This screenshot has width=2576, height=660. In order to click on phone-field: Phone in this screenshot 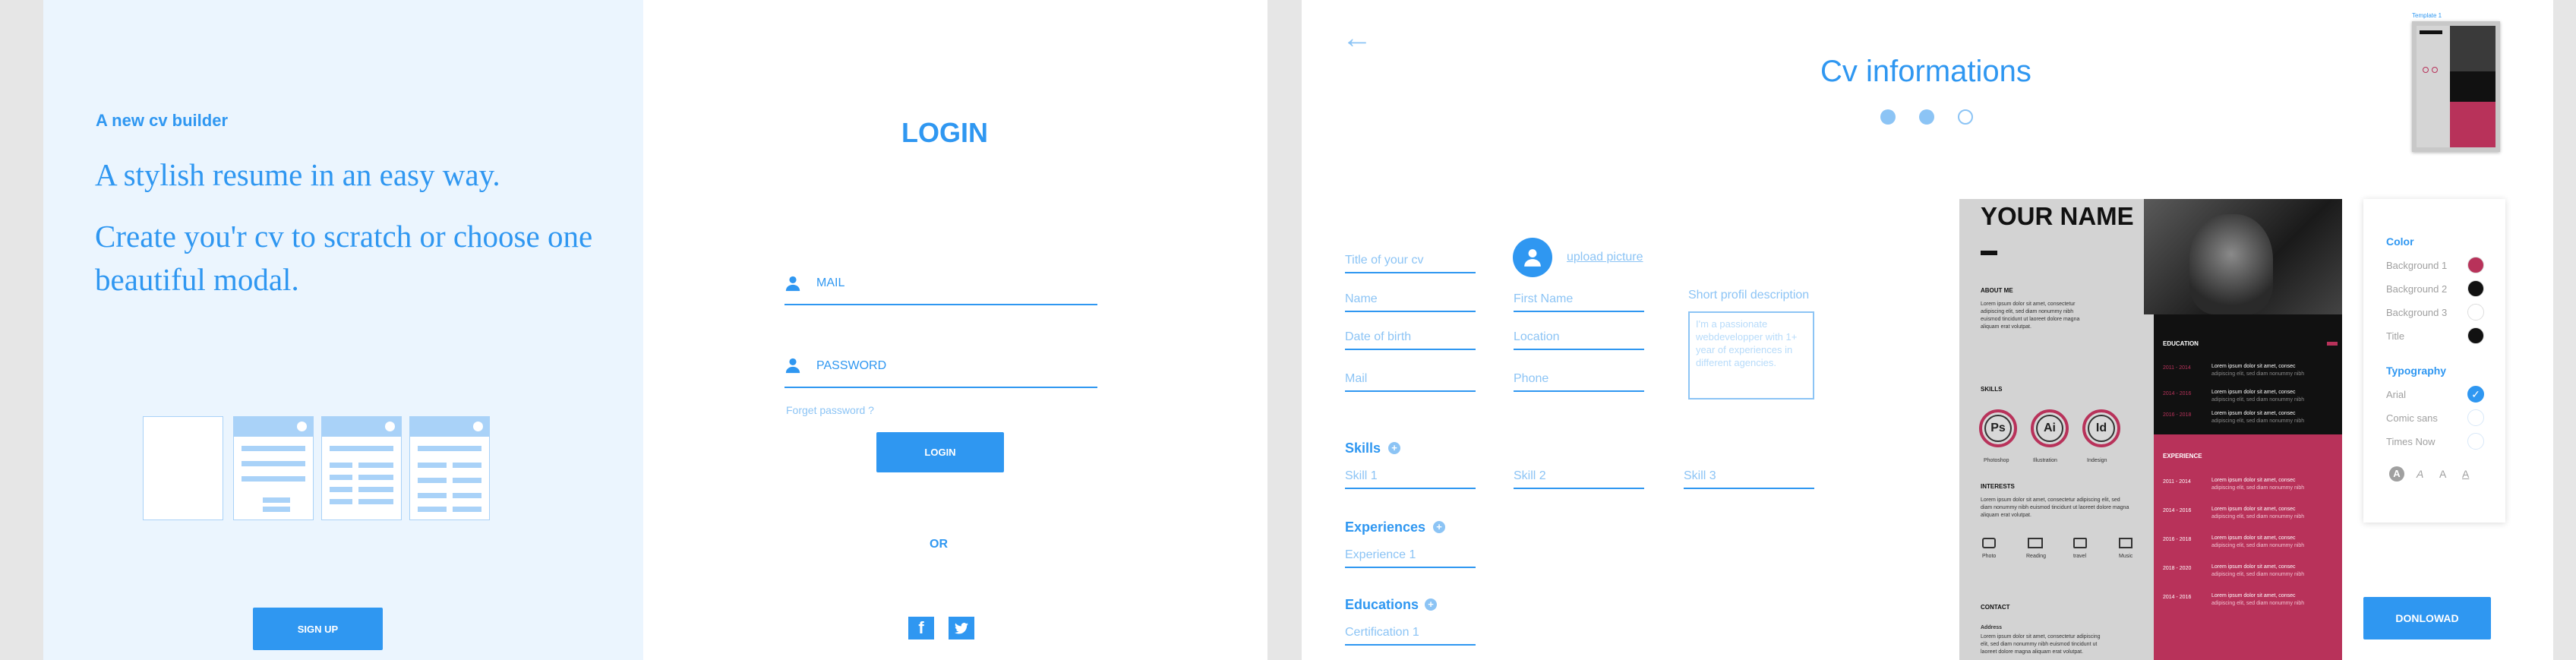, I will do `click(1579, 382)`.